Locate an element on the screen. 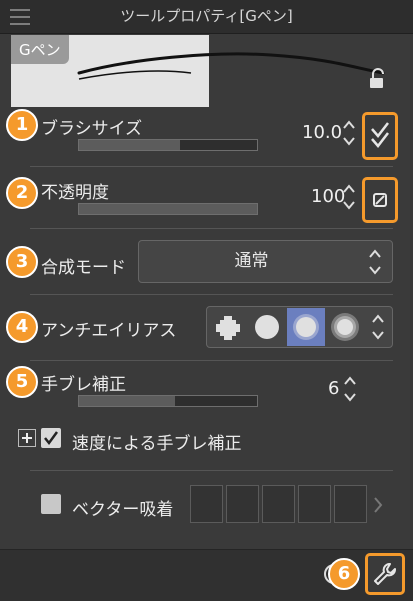  brush-size-value: 10.0 is located at coordinates (322, 132).